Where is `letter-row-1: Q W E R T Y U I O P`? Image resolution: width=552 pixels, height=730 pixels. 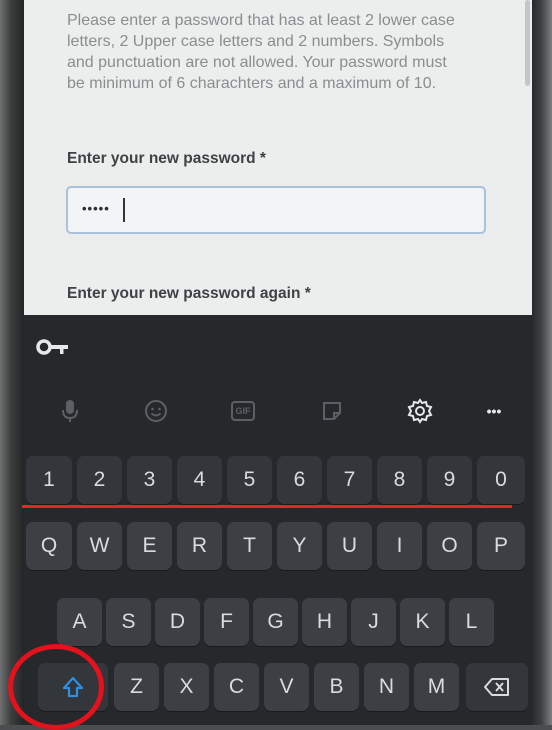
letter-row-1: Q W E R T Y U I O P is located at coordinates (278, 547).